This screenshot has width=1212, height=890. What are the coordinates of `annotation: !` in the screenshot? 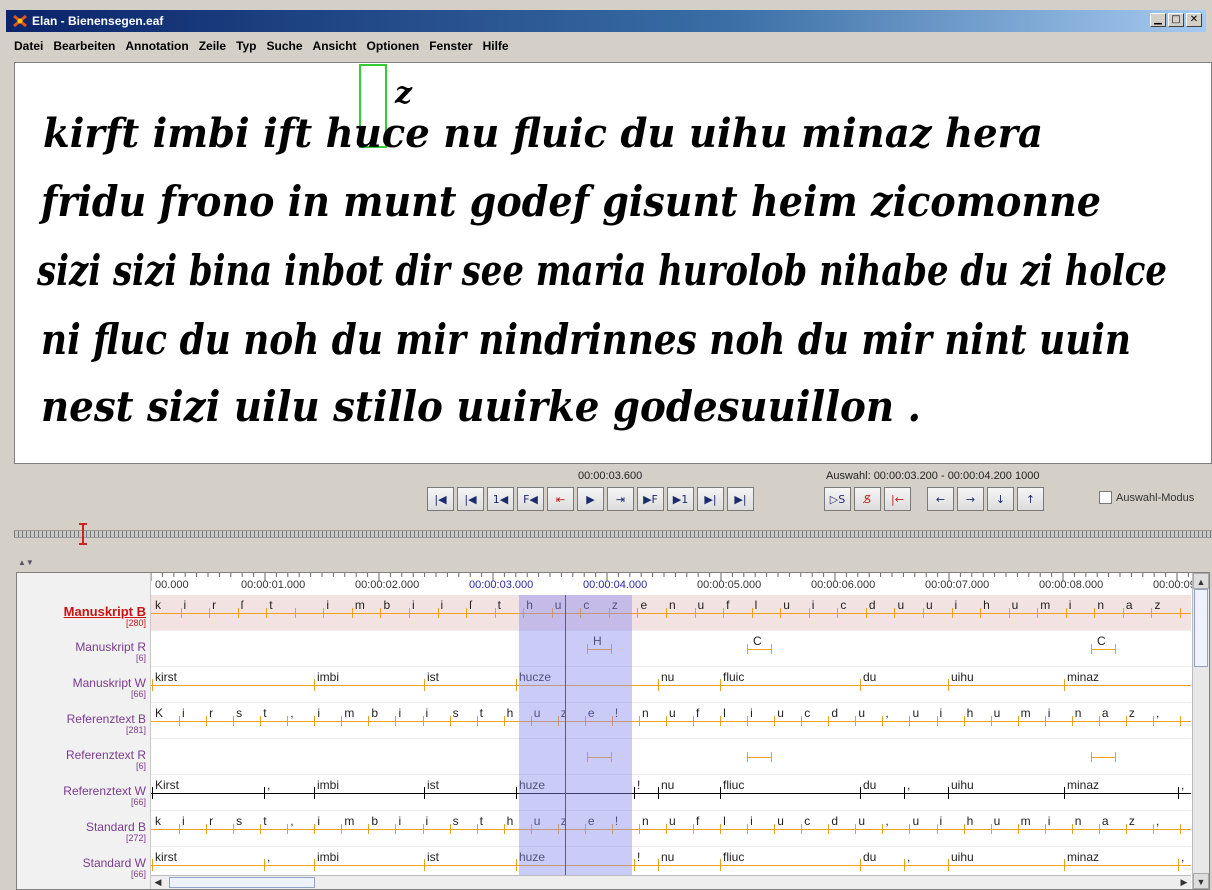 It's located at (638, 857).